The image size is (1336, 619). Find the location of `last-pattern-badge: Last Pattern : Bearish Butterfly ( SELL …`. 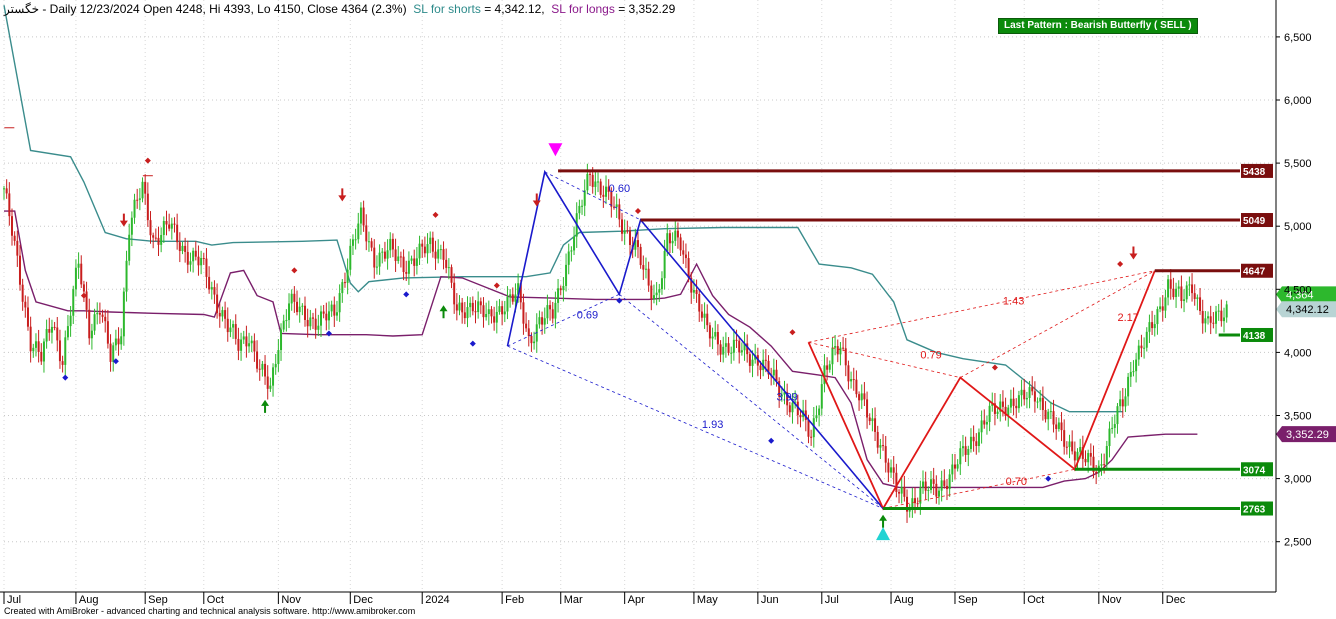

last-pattern-badge: Last Pattern : Bearish Butterfly ( SELL … is located at coordinates (1098, 26).